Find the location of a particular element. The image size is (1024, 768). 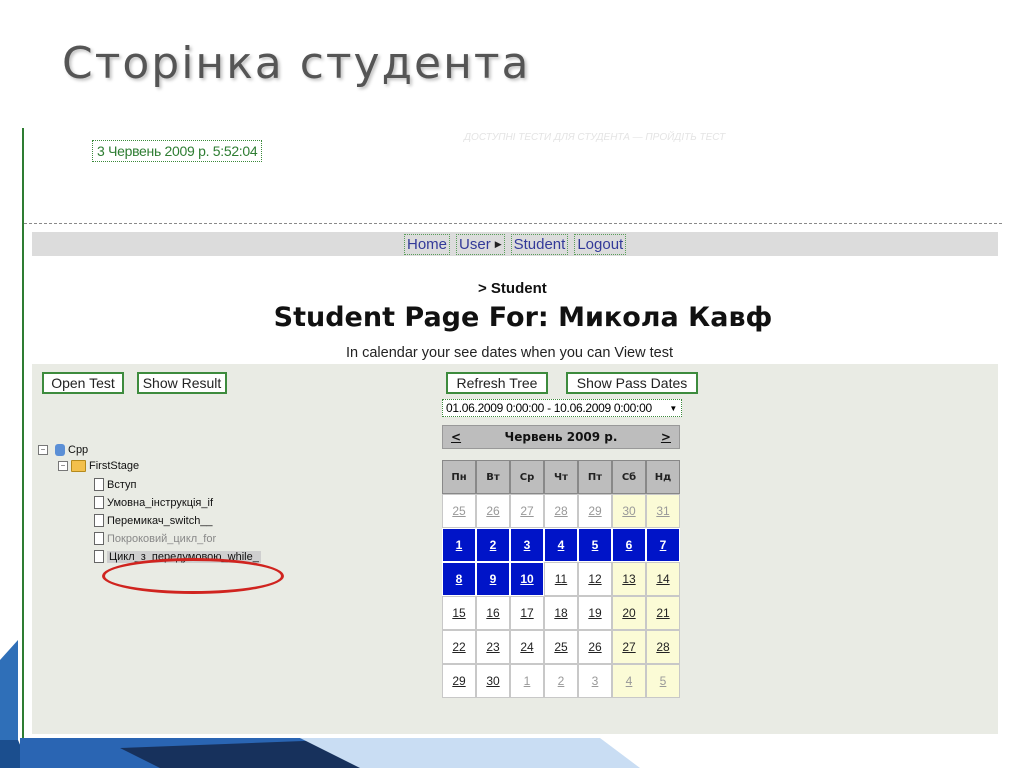

calendar-weekday-row: Пн Вт Ср Чт Пт Сб Нд is located at coordinates (561, 477).